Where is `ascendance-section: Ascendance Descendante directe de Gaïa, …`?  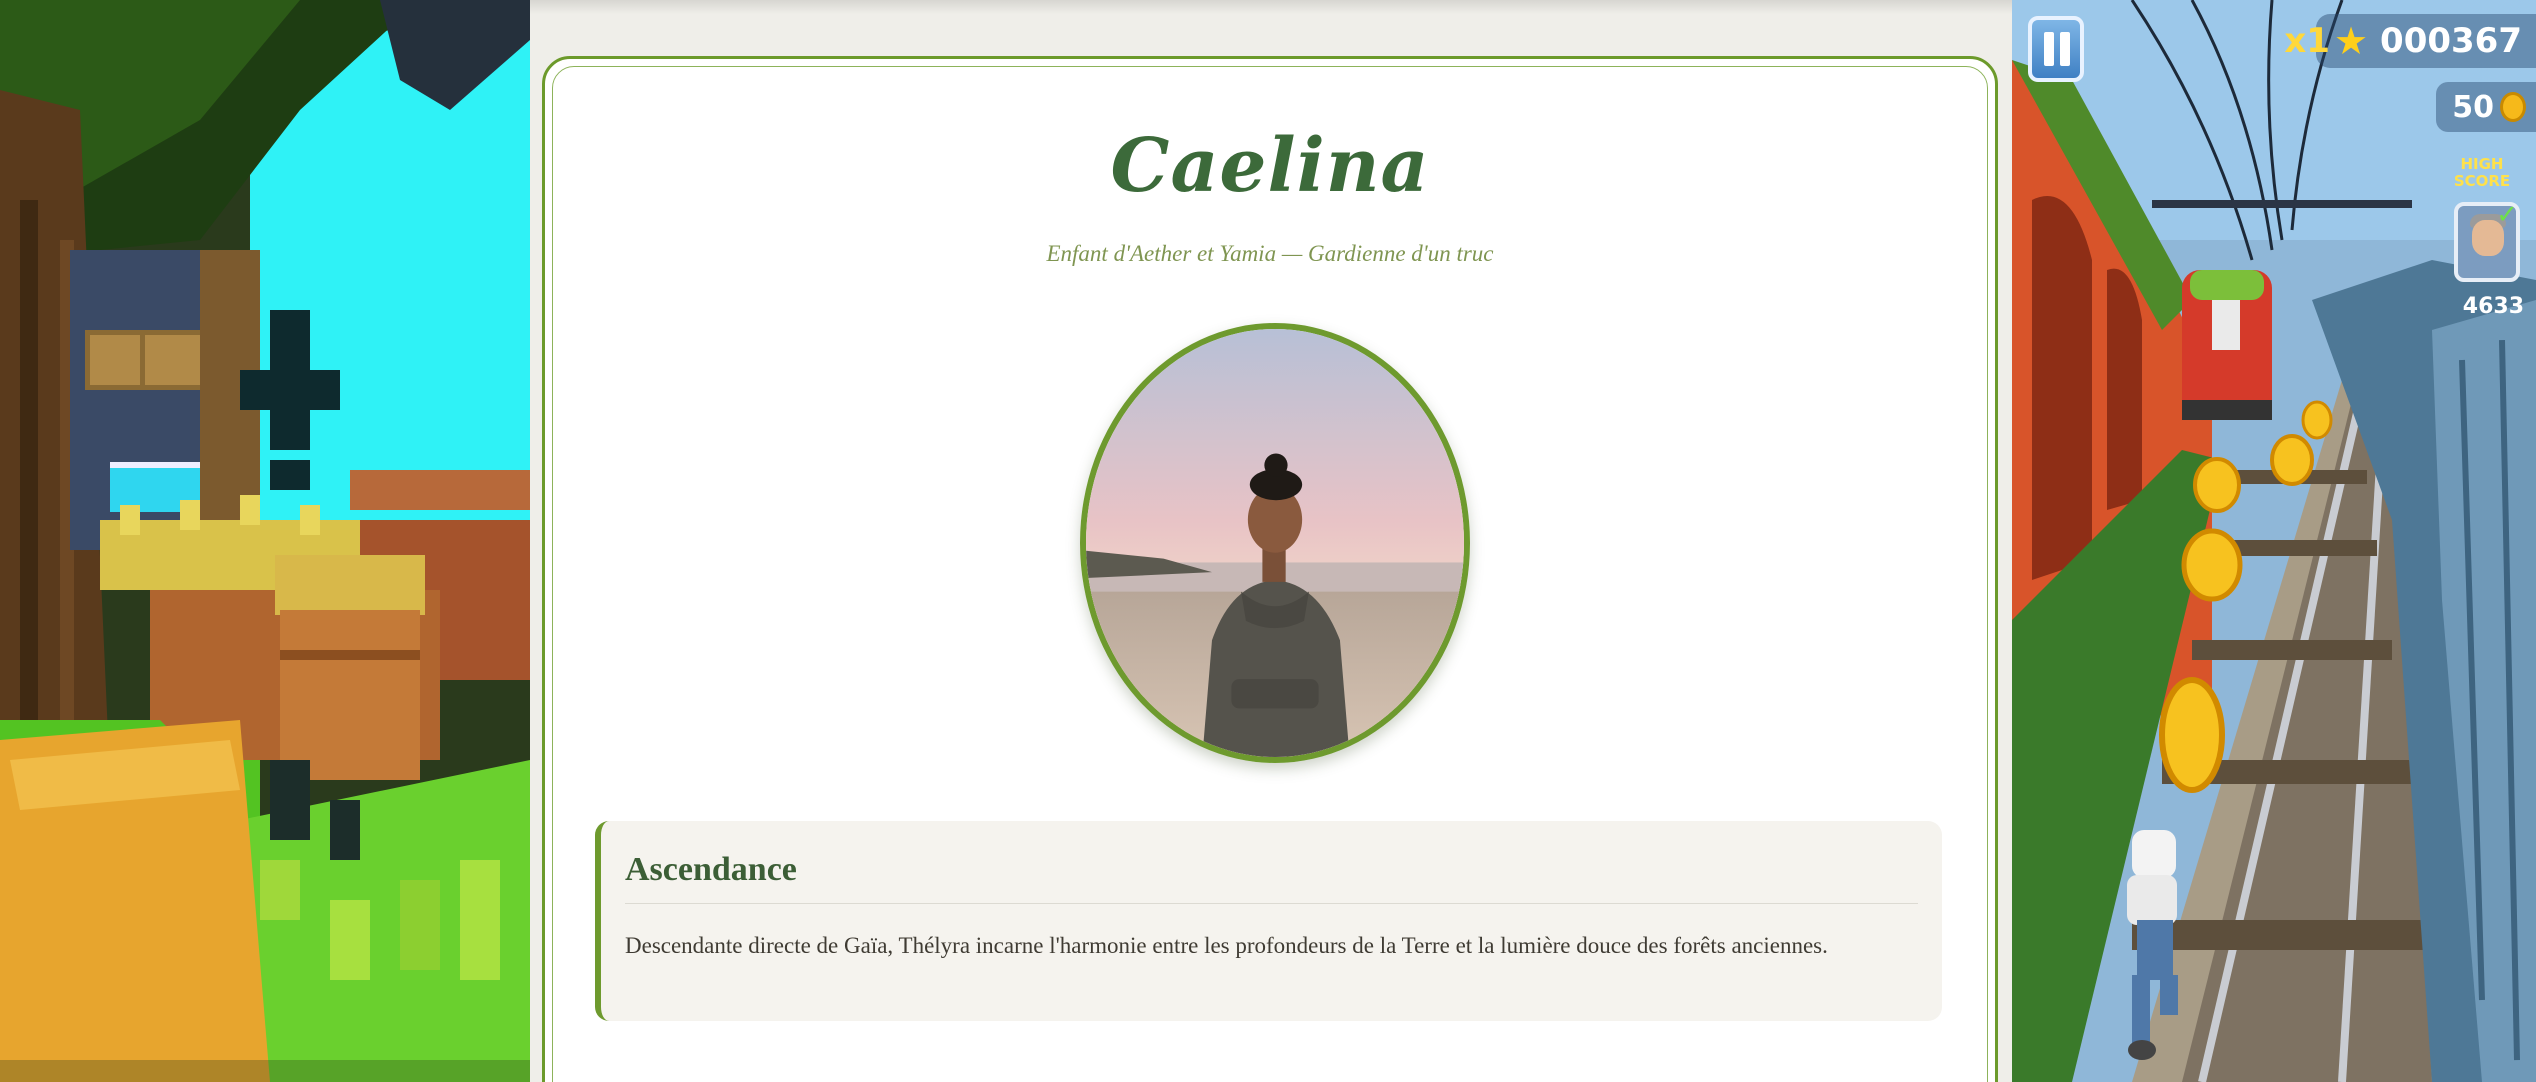 ascendance-section: Ascendance Descendante directe de Gaïa, … is located at coordinates (1268, 921).